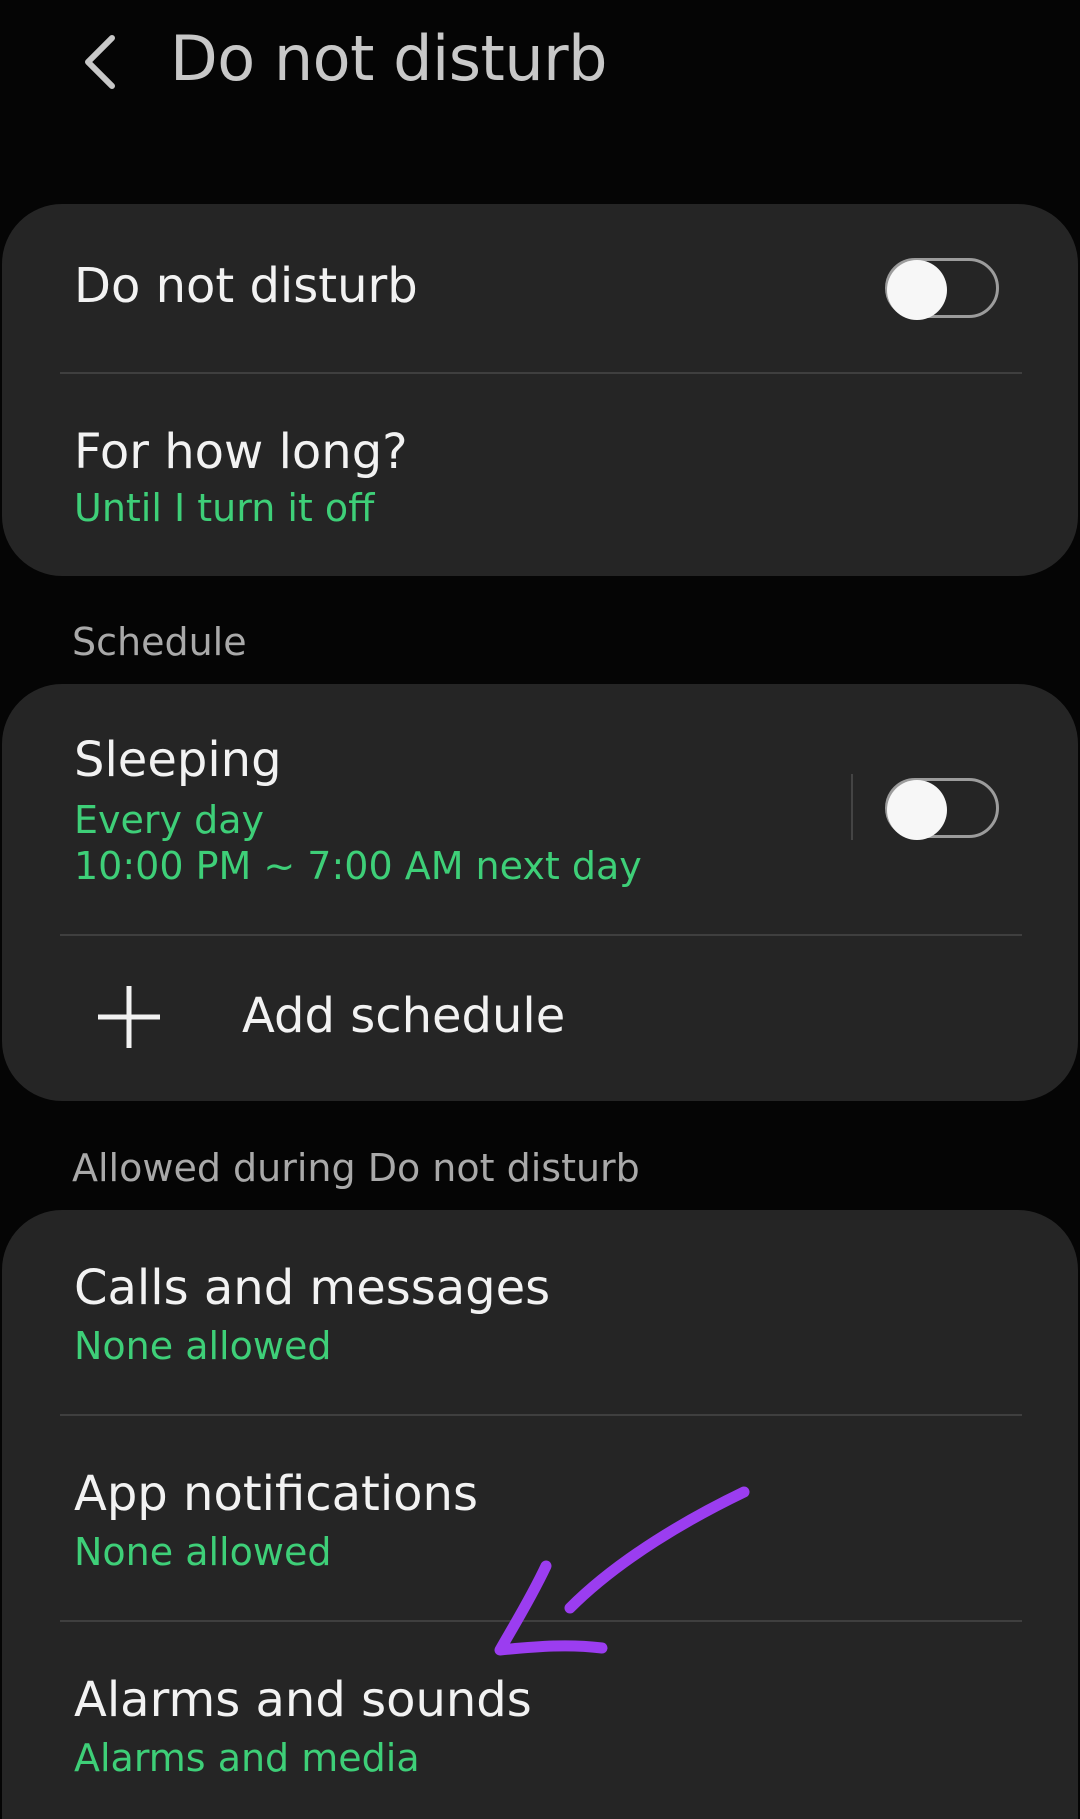 The width and height of the screenshot is (1080, 1819). What do you see at coordinates (852, 807) in the screenshot?
I see `vertical-separator` at bounding box center [852, 807].